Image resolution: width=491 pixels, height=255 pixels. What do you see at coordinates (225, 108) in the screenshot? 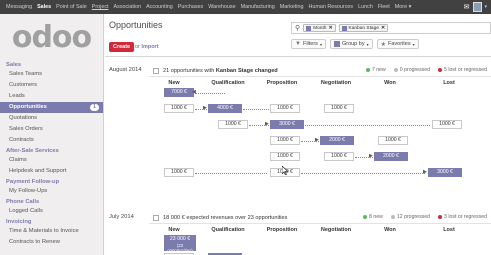
I see `stage-cell: 4000 €` at bounding box center [225, 108].